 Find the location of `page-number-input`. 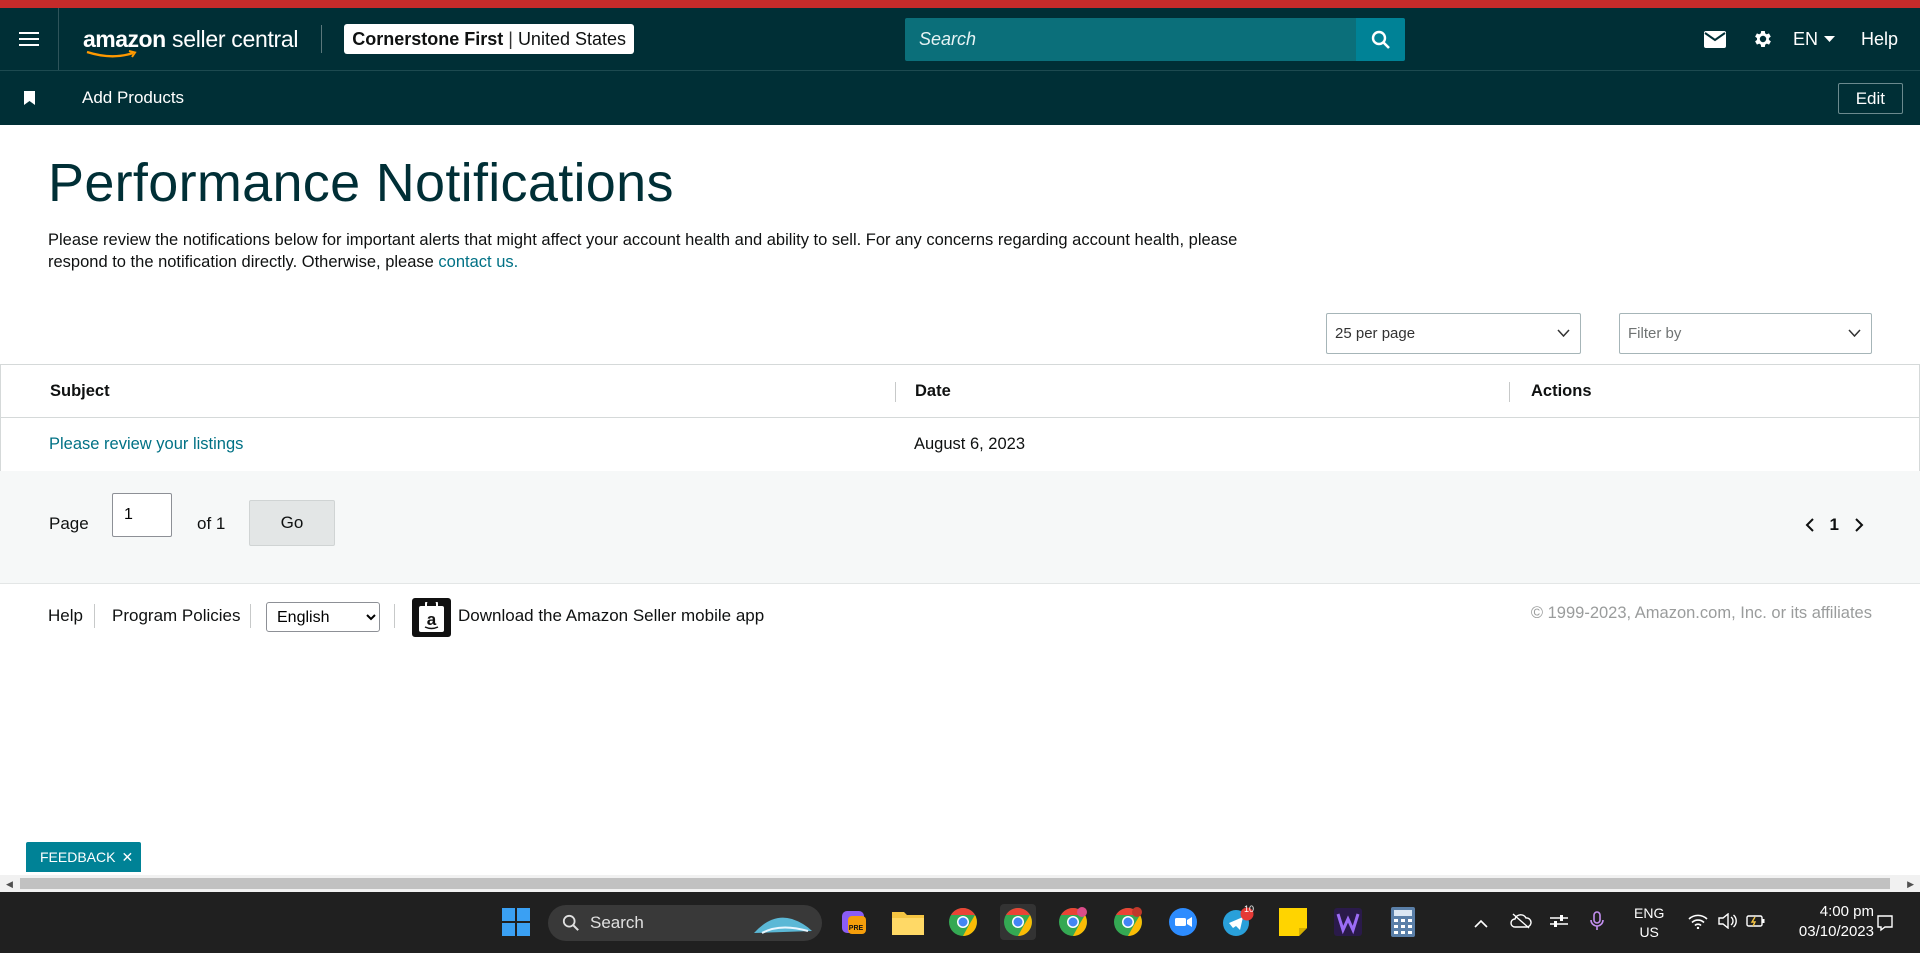

page-number-input is located at coordinates (142, 515).